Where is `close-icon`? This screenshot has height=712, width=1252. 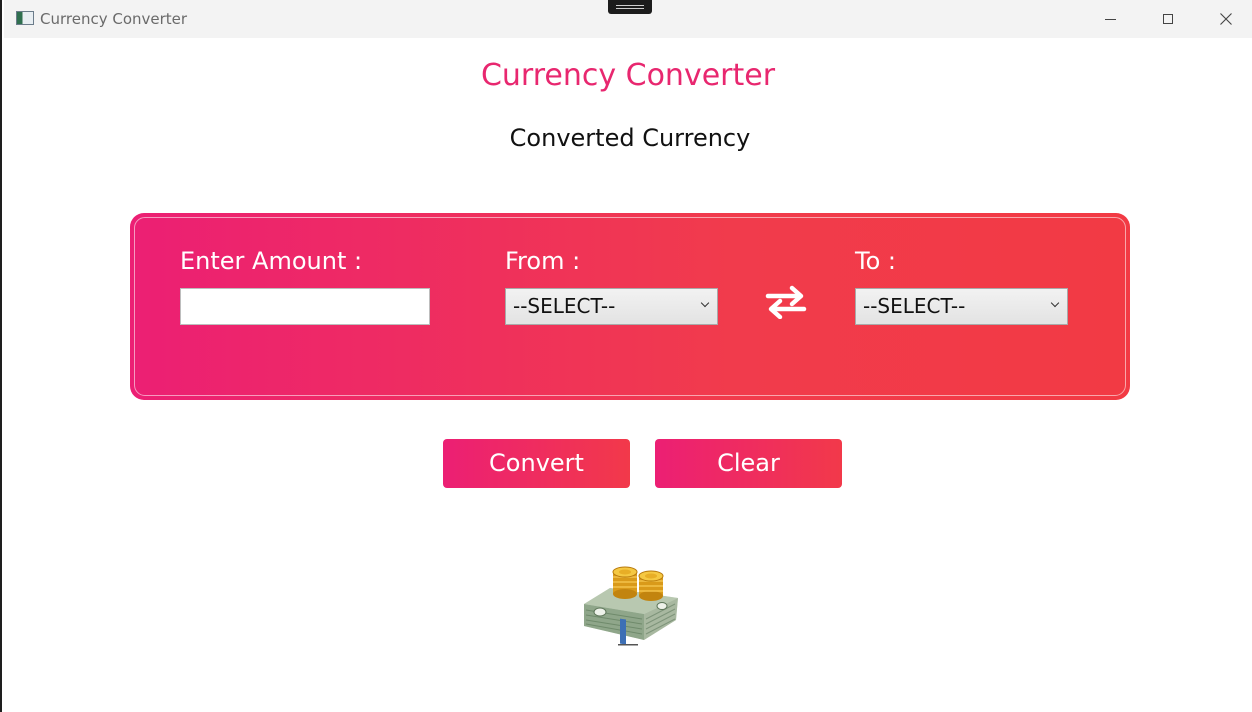 close-icon is located at coordinates (1226, 19).